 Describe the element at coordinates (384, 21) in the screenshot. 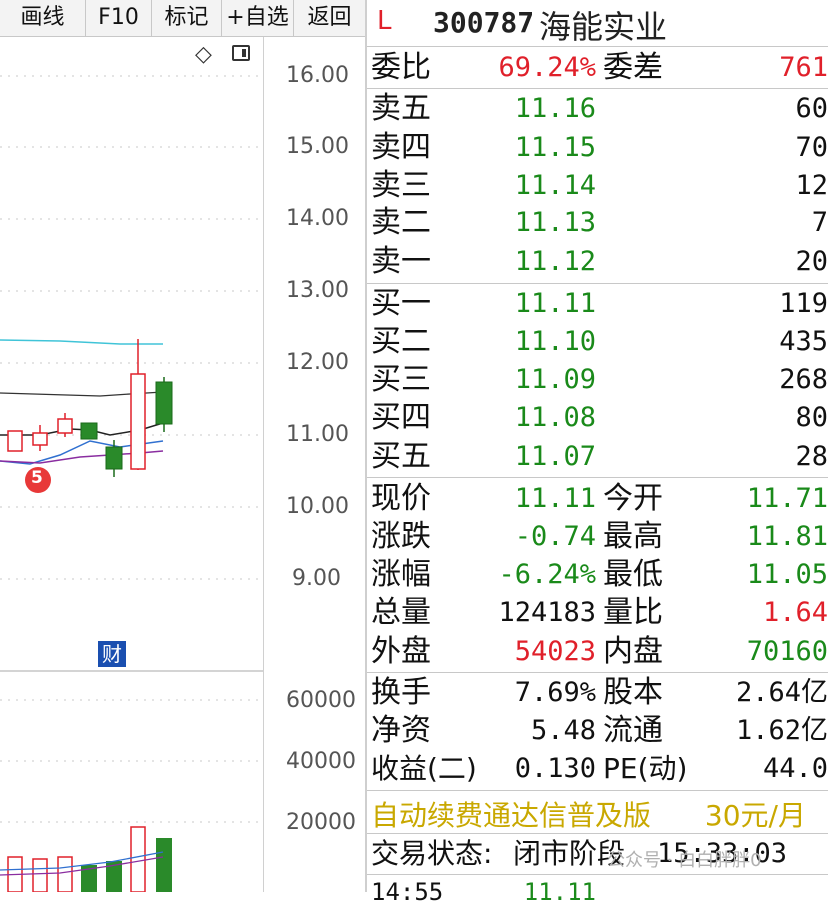

I see `market-flag: L` at that location.